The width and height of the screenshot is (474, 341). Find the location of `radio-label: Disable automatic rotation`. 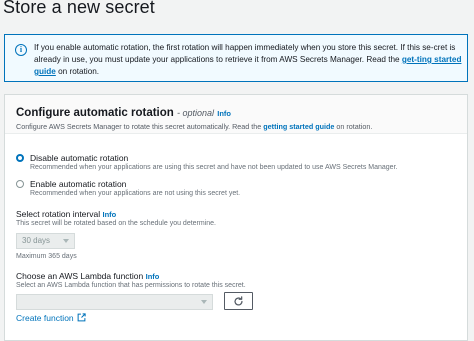

radio-label: Disable automatic rotation is located at coordinates (79, 158).